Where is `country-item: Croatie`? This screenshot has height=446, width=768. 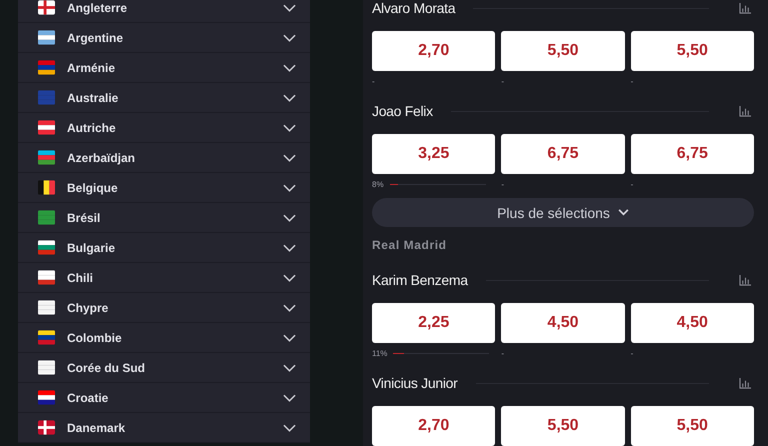 country-item: Croatie is located at coordinates (164, 398).